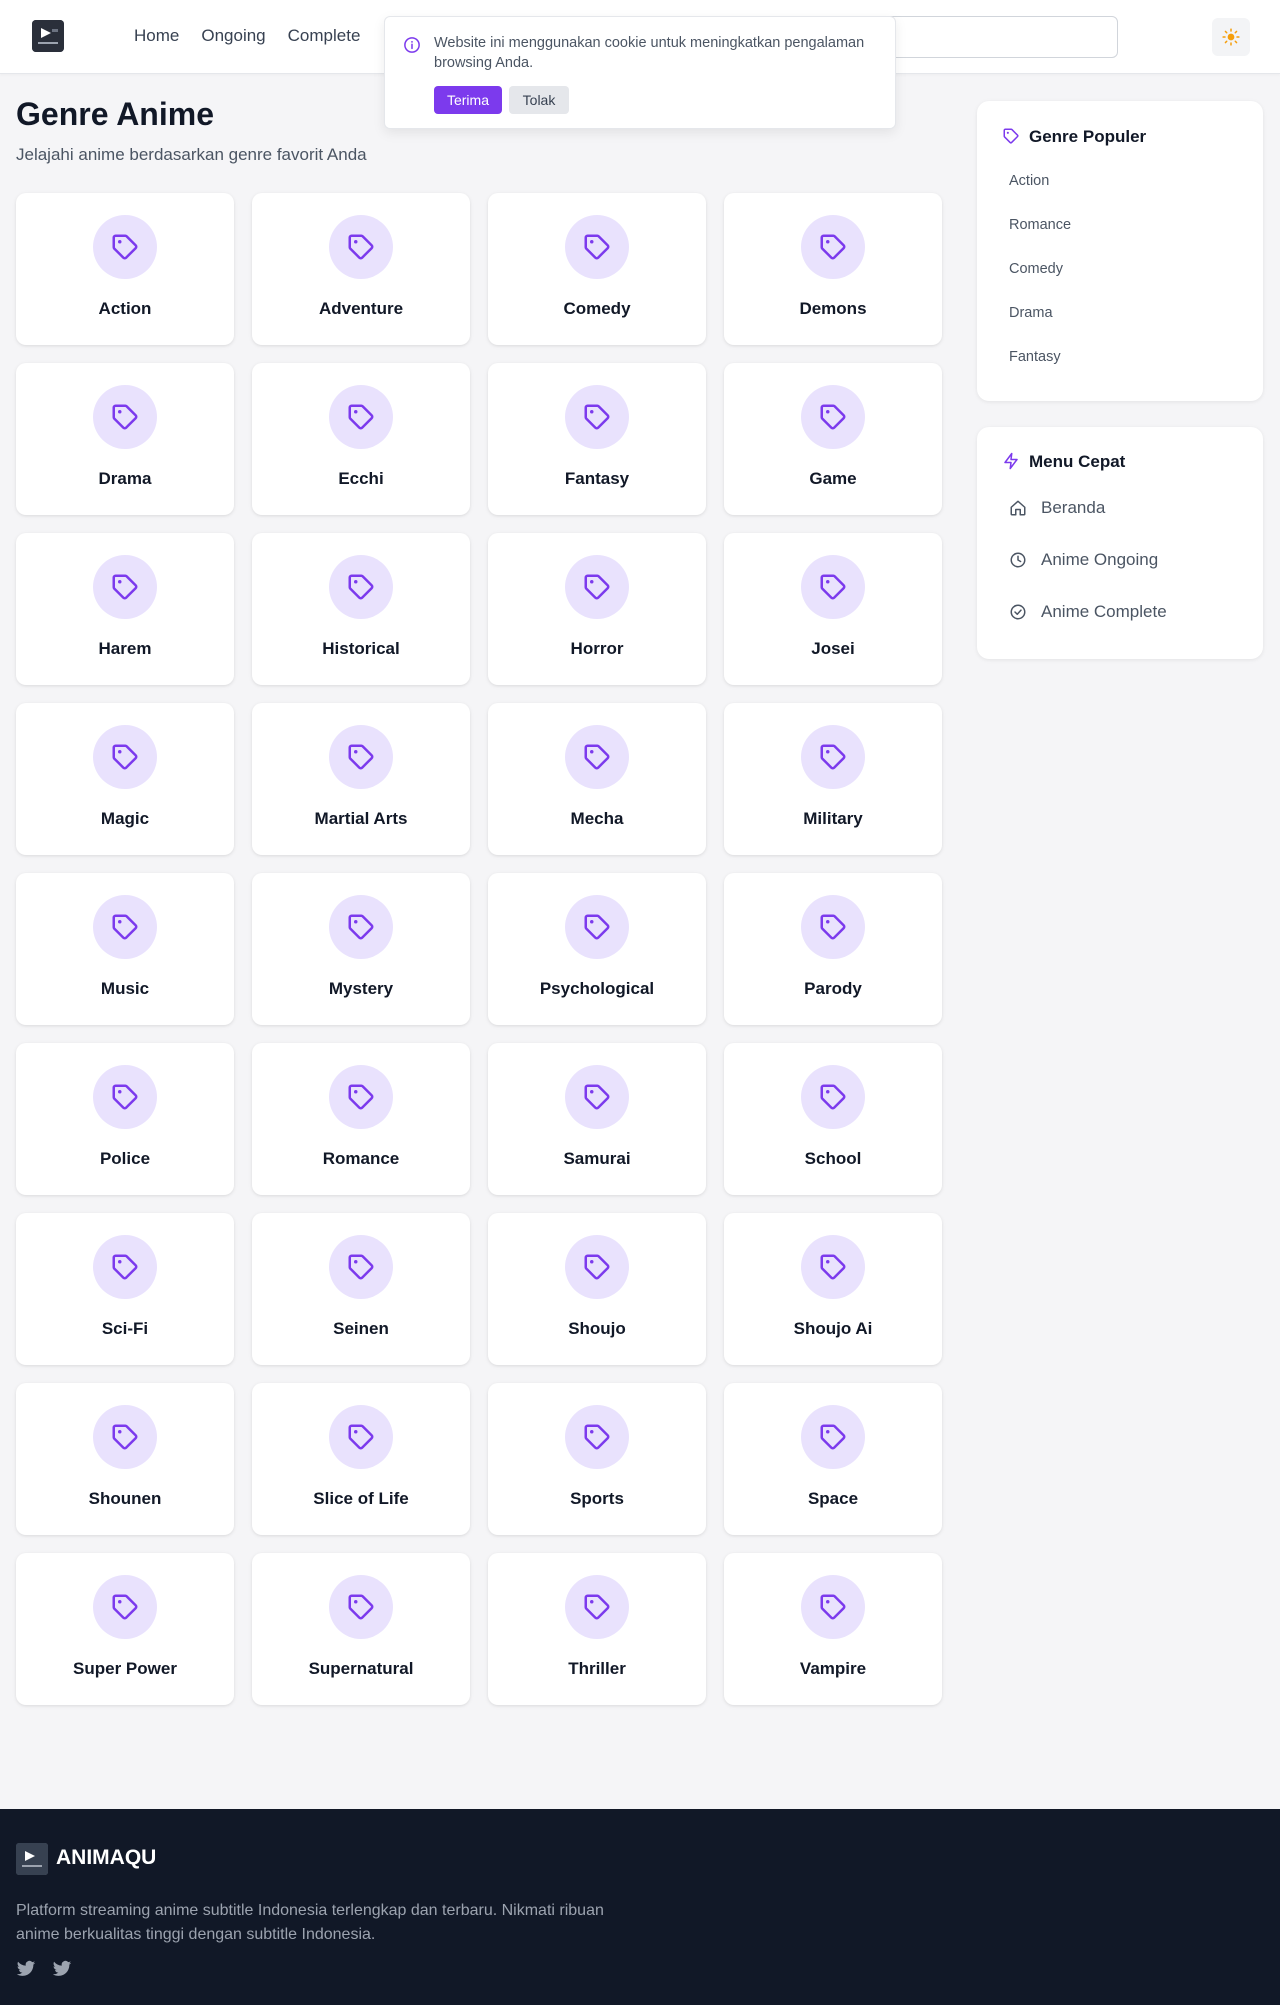 The image size is (1280, 2005). Describe the element at coordinates (1031, 313) in the screenshot. I see `popular-genre-link: Drama` at that location.